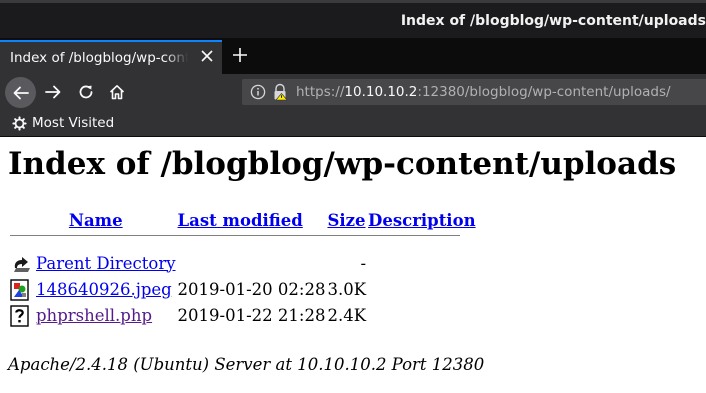 The image size is (706, 393). Describe the element at coordinates (251, 289) in the screenshot. I see `row-modified-cell: 2019-01-20 02:28` at that location.